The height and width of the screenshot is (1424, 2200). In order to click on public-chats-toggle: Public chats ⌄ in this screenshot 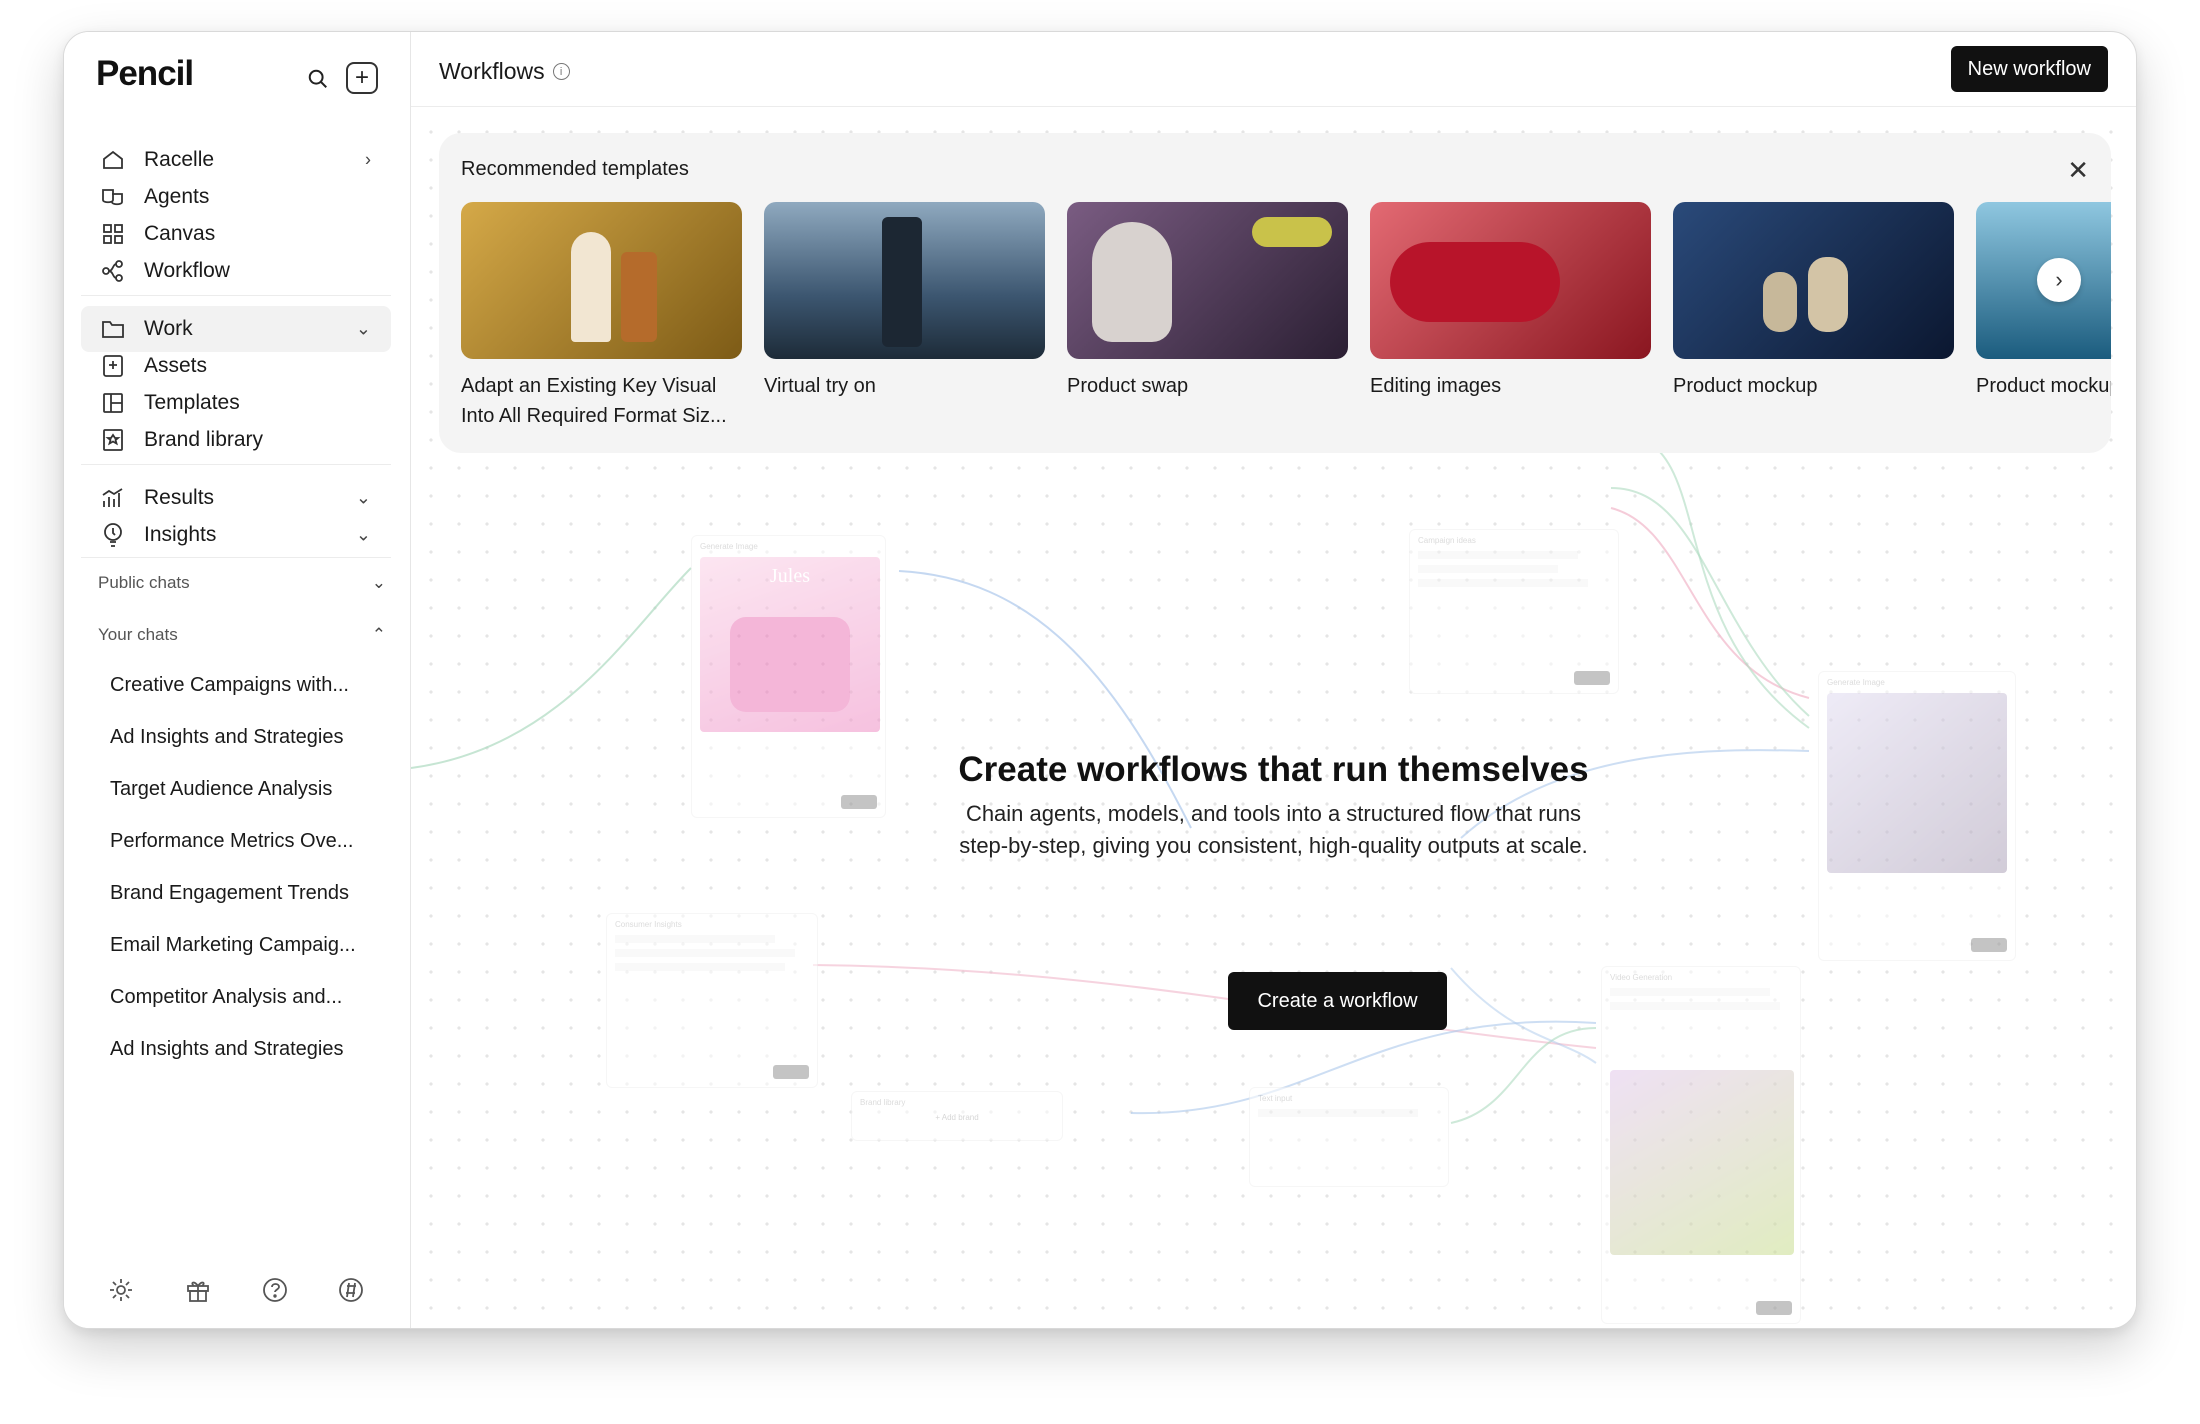, I will do `click(243, 583)`.